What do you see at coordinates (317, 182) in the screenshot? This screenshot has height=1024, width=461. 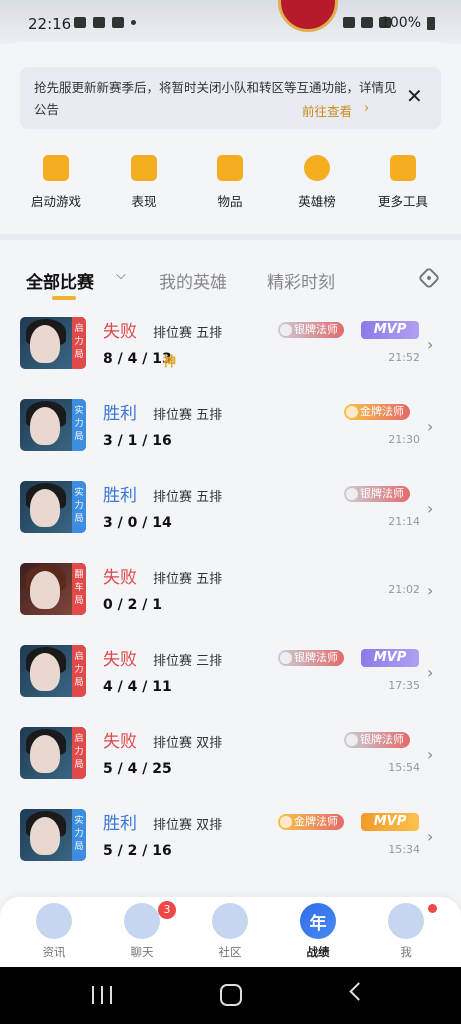 I see `quick-action-hero-ranking: 英雄榜` at bounding box center [317, 182].